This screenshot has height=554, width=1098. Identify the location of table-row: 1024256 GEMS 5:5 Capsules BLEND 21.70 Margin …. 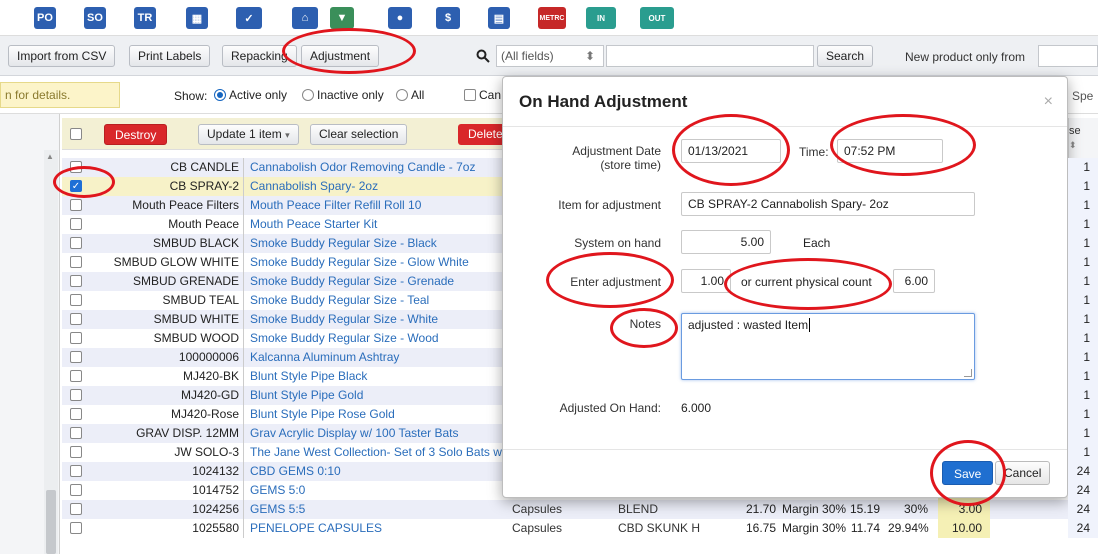
(580, 509).